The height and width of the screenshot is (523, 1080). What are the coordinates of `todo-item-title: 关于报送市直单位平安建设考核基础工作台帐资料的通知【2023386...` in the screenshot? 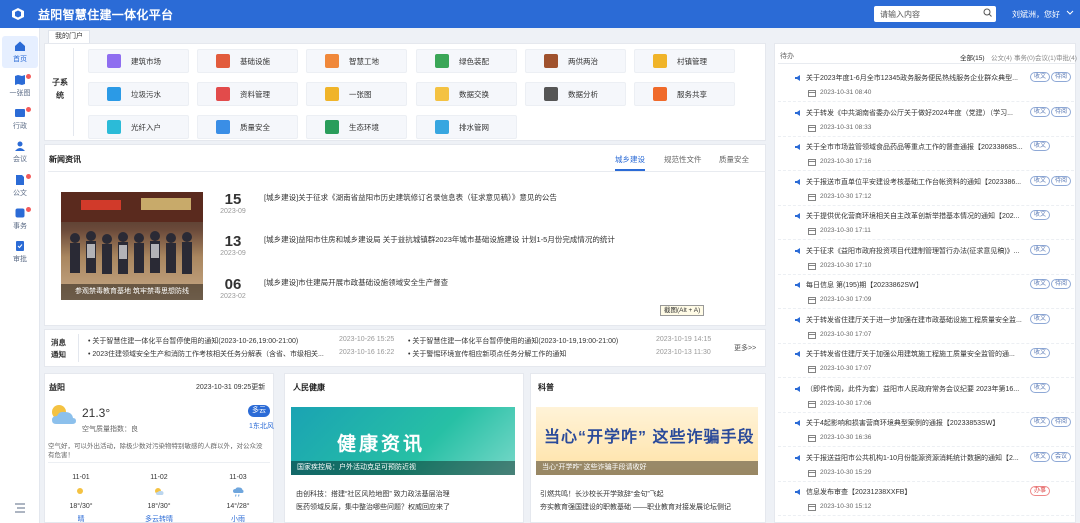 It's located at (913, 182).